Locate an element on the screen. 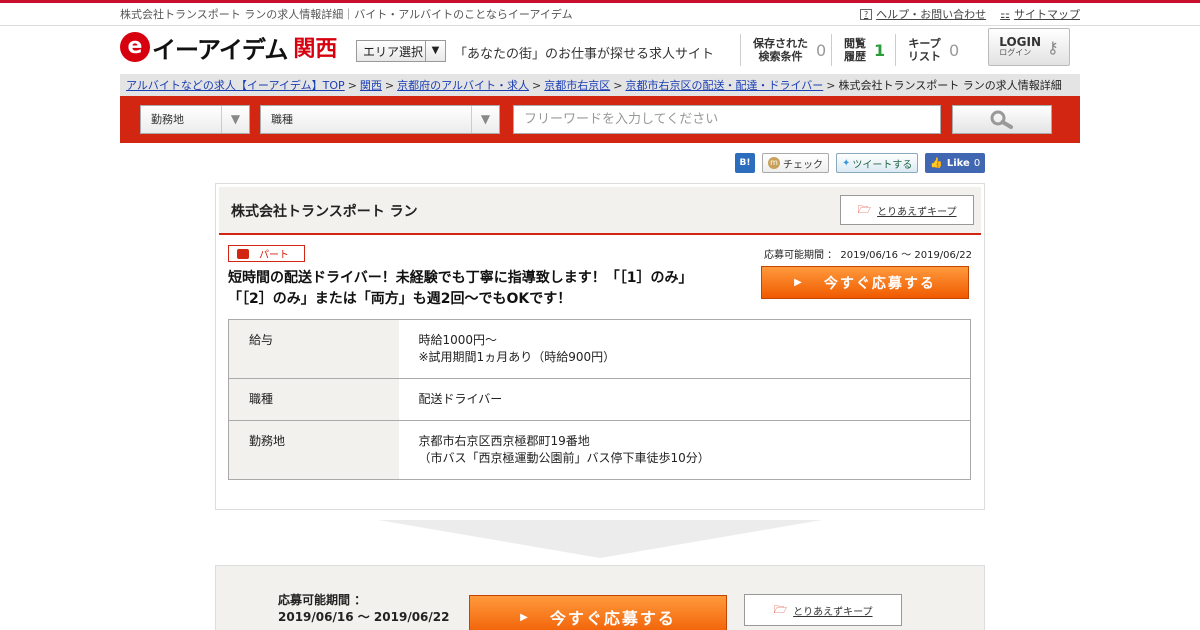  bottom-keep-button: 🗁 とりあえずキープ is located at coordinates (823, 610).